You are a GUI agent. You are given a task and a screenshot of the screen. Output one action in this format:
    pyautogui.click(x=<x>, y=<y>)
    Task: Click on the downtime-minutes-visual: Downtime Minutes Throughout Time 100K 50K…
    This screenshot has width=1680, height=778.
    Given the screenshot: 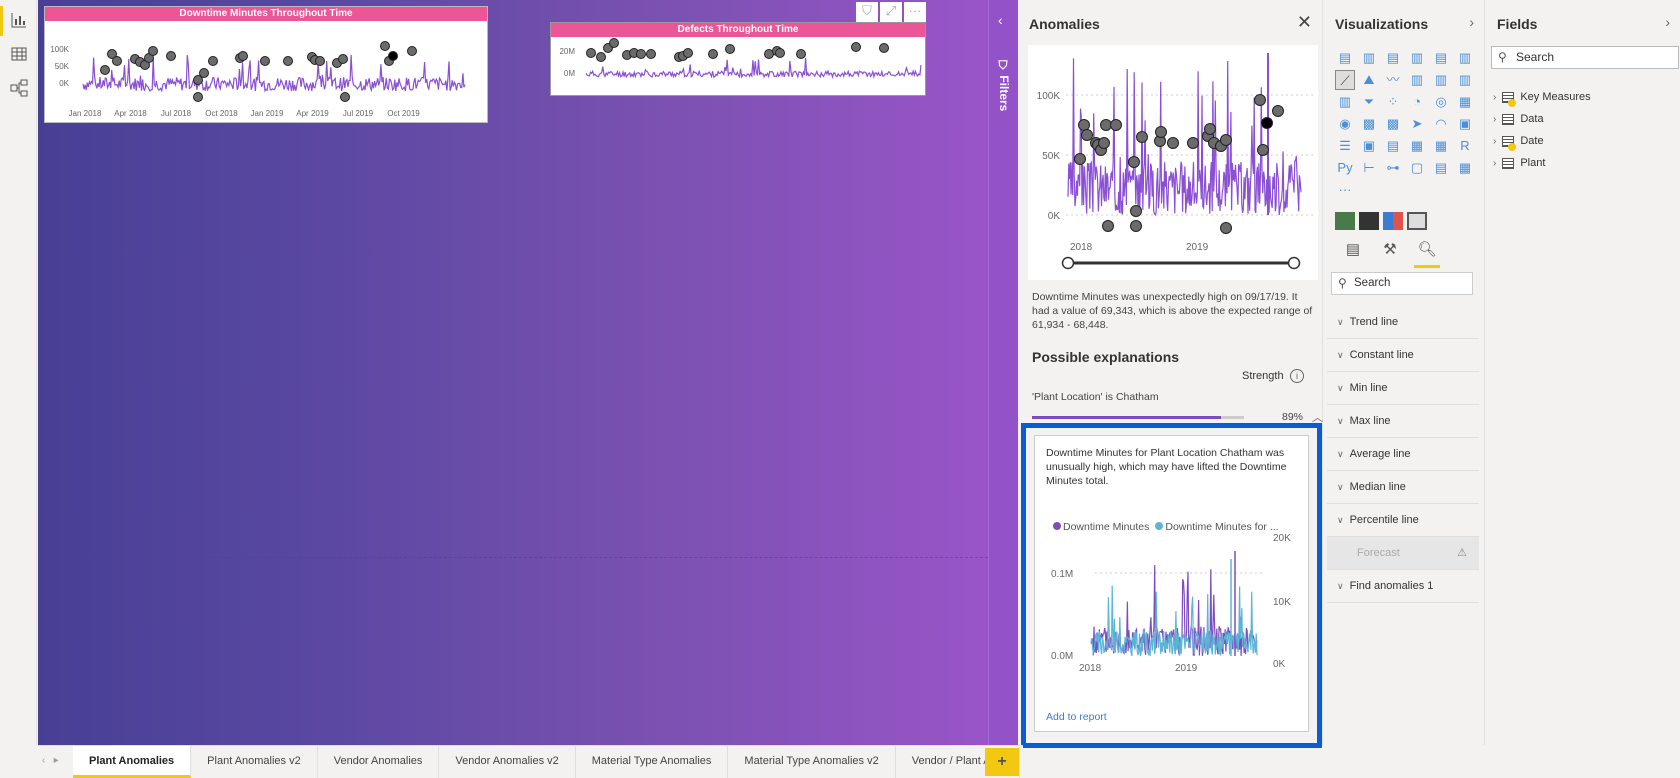 What is the action you would take?
    pyautogui.click(x=266, y=64)
    